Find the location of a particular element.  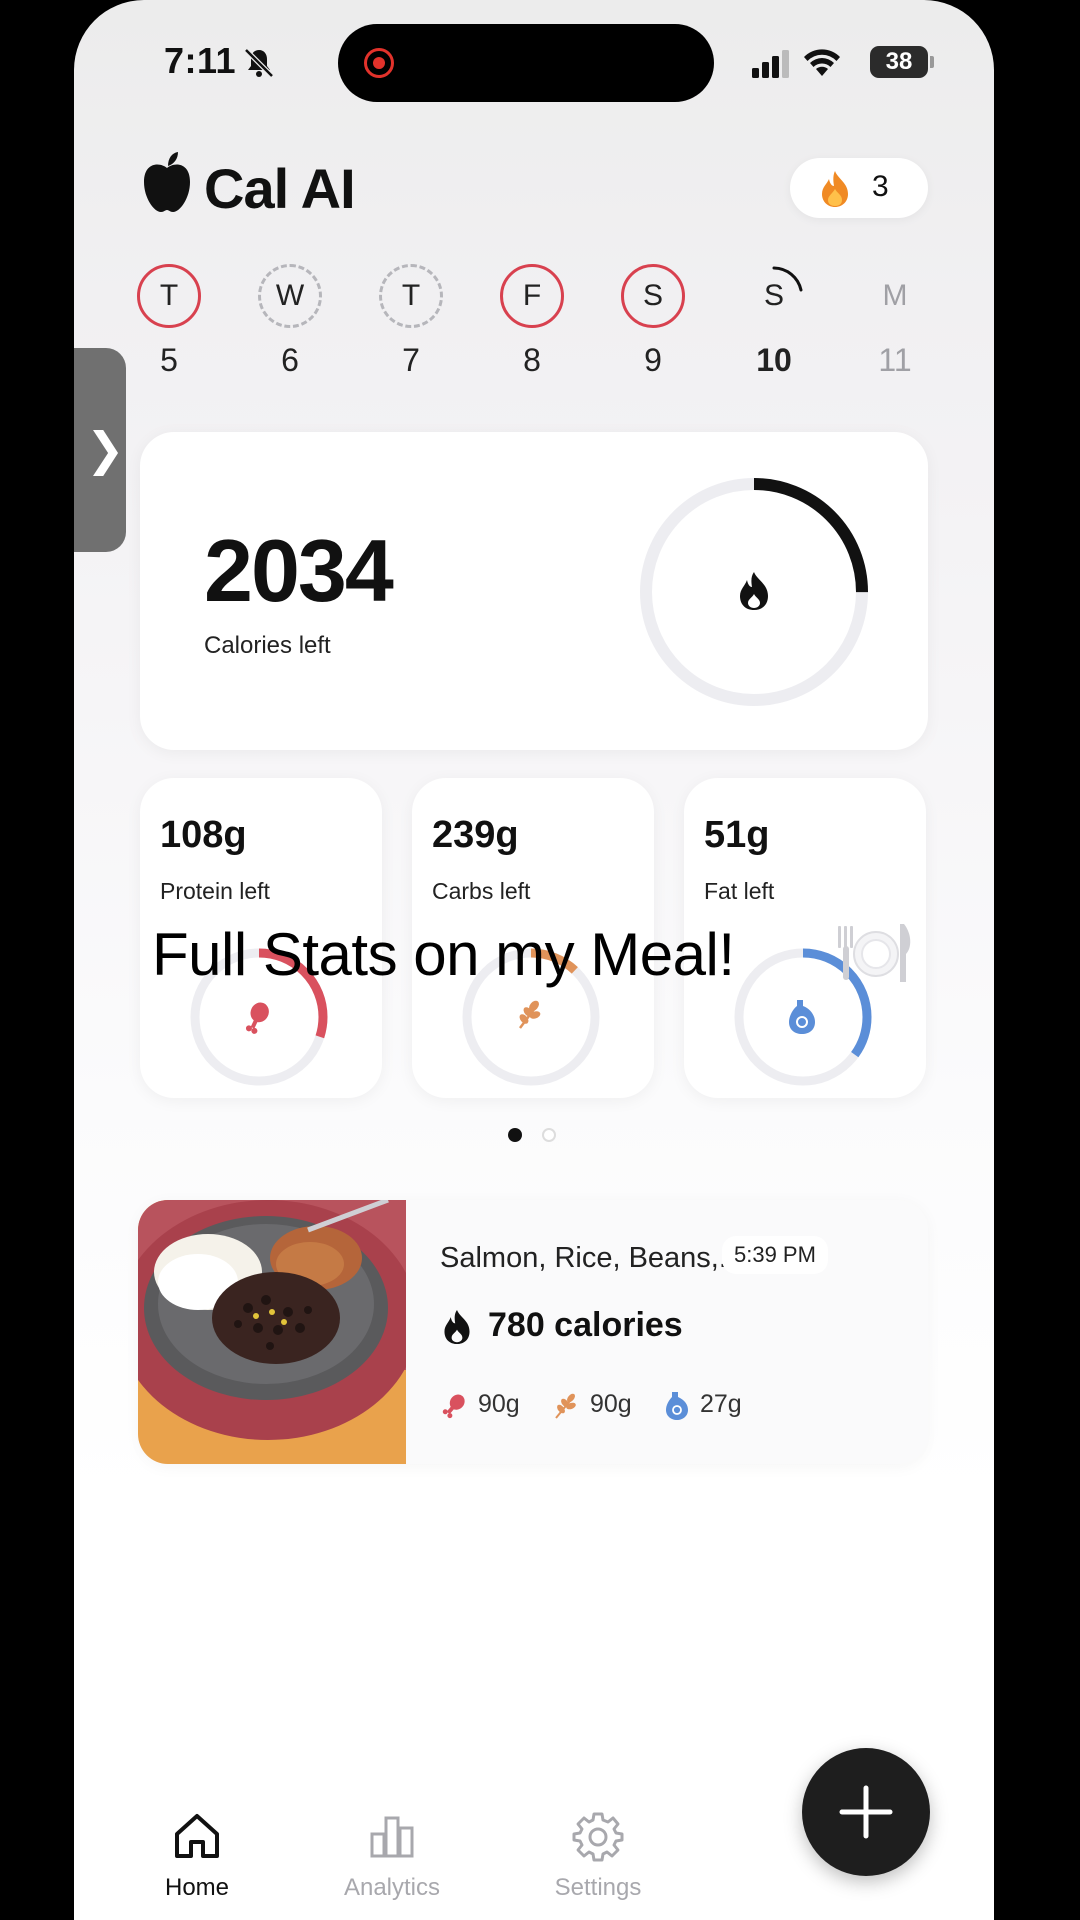

calories-card: 2034 Calories left is located at coordinates (534, 591).